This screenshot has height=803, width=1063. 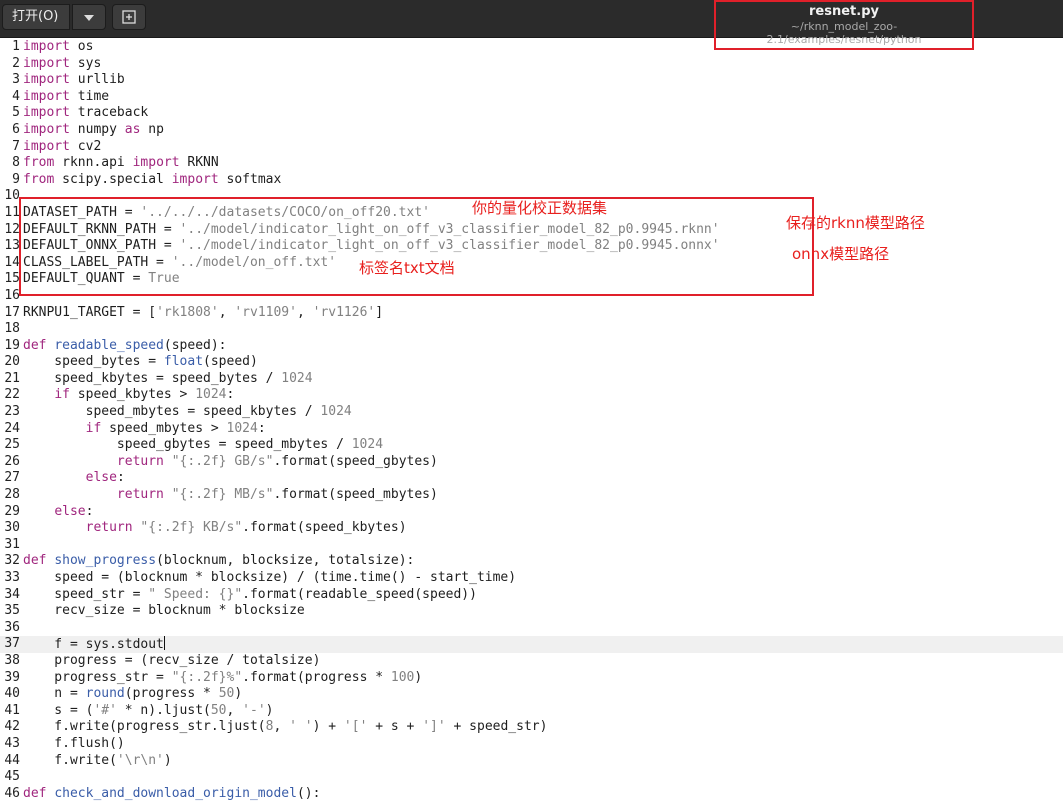 I want to click on code-token: traceback, so click(x=109, y=113).